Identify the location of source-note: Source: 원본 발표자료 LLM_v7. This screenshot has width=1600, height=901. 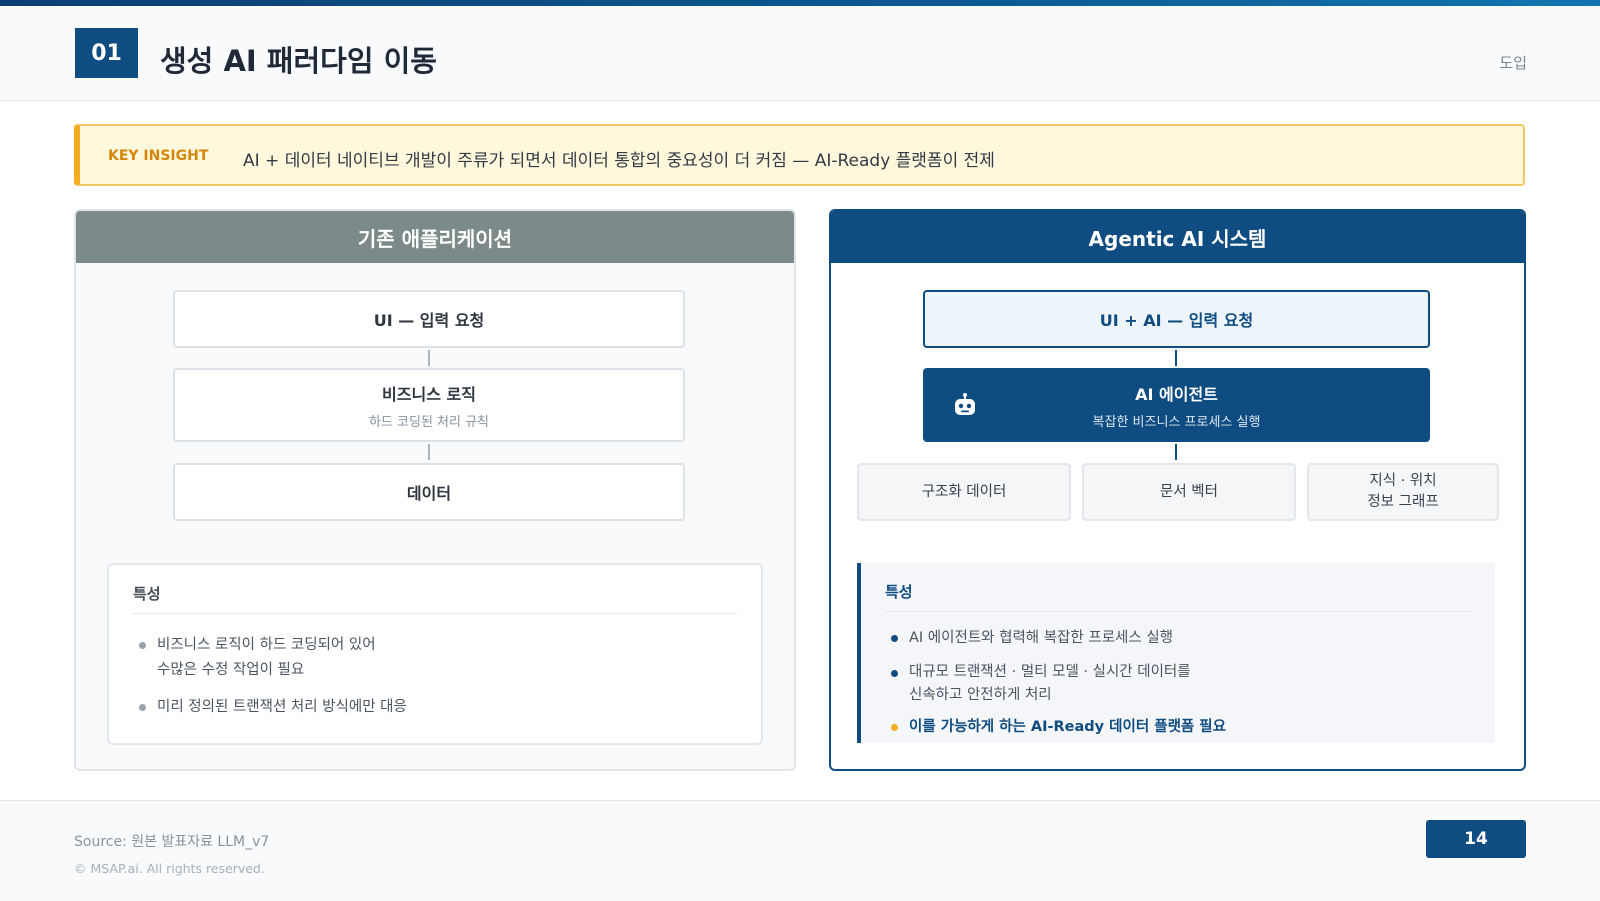
(172, 842).